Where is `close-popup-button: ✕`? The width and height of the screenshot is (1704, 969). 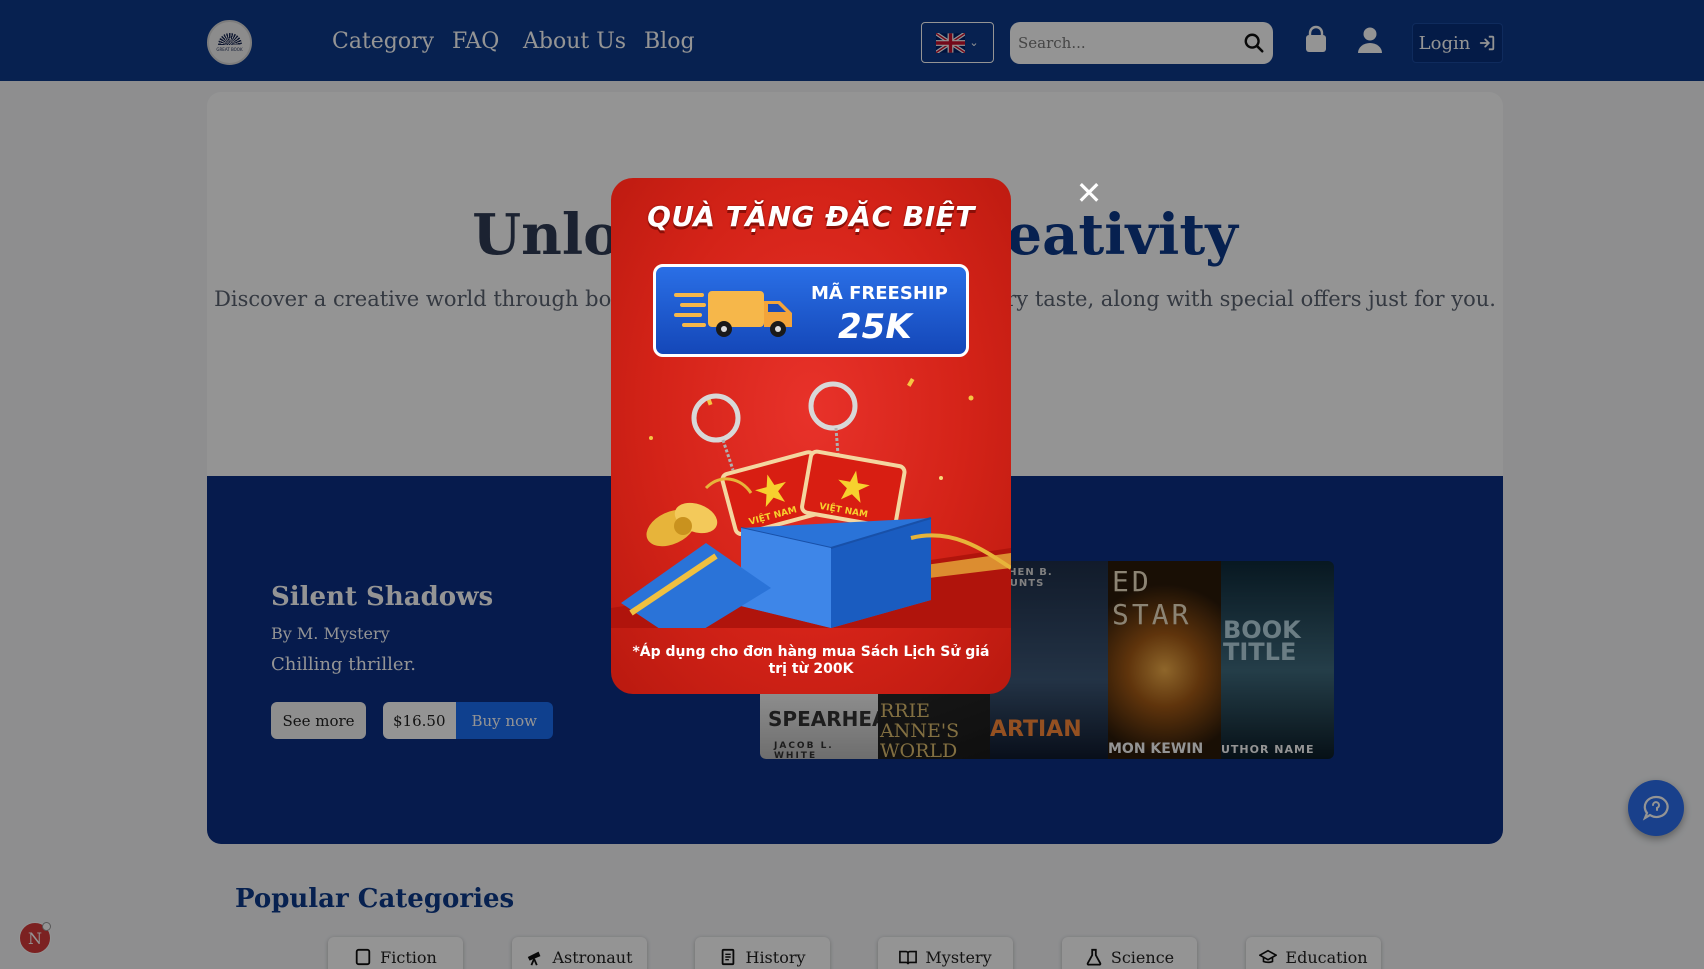 close-popup-button: ✕ is located at coordinates (1089, 193).